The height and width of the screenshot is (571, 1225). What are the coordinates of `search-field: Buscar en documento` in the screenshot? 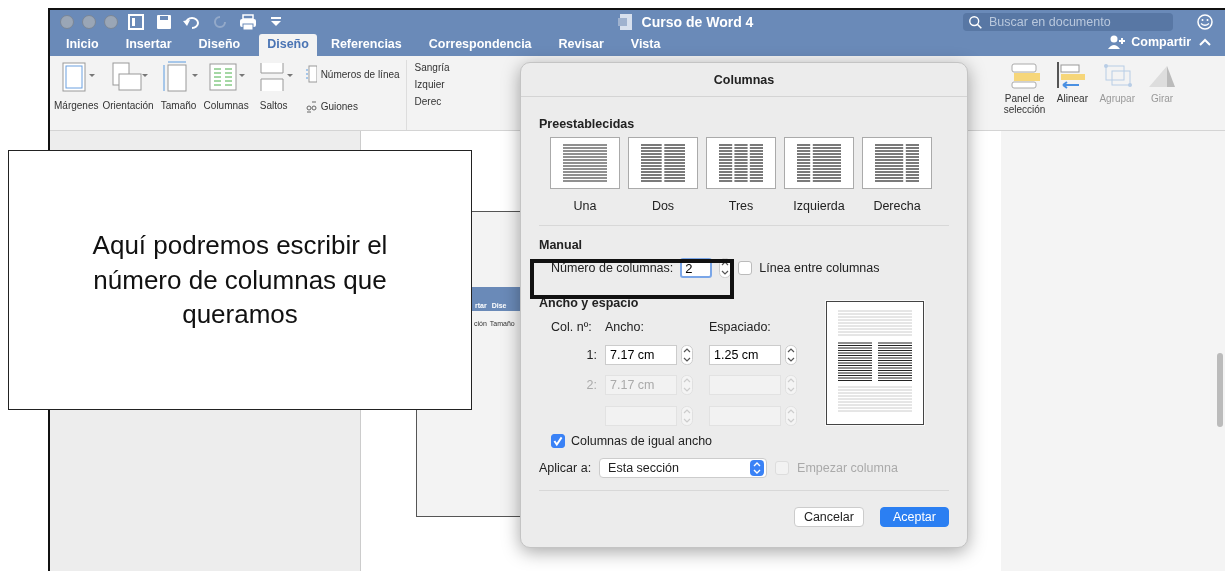 It's located at (1068, 22).